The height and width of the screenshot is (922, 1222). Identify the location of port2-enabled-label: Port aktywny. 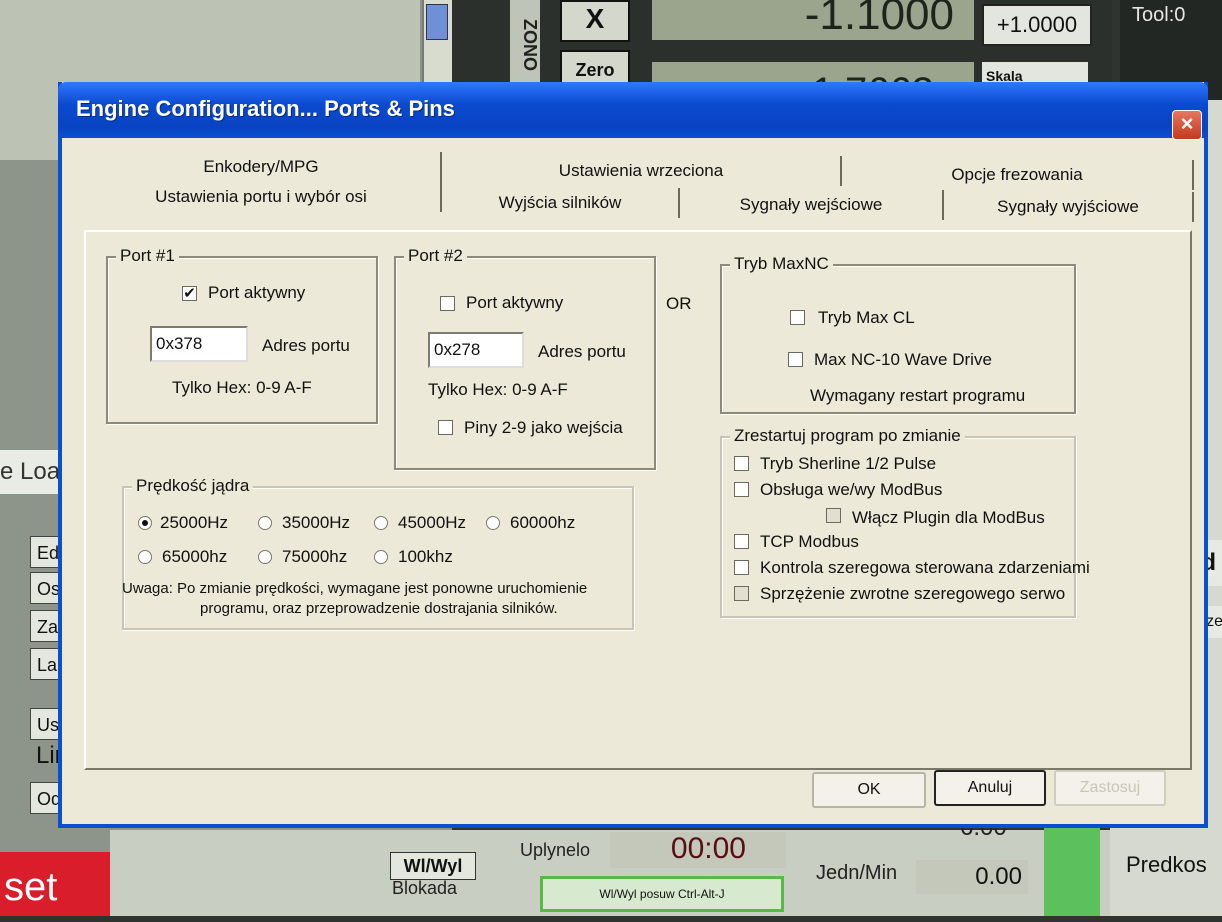
(515, 302).